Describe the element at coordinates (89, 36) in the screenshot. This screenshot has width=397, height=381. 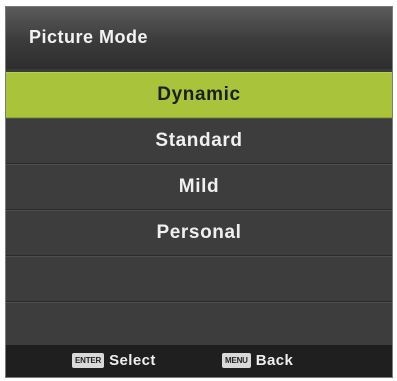
I see `dialog-title: Picture Mode` at that location.